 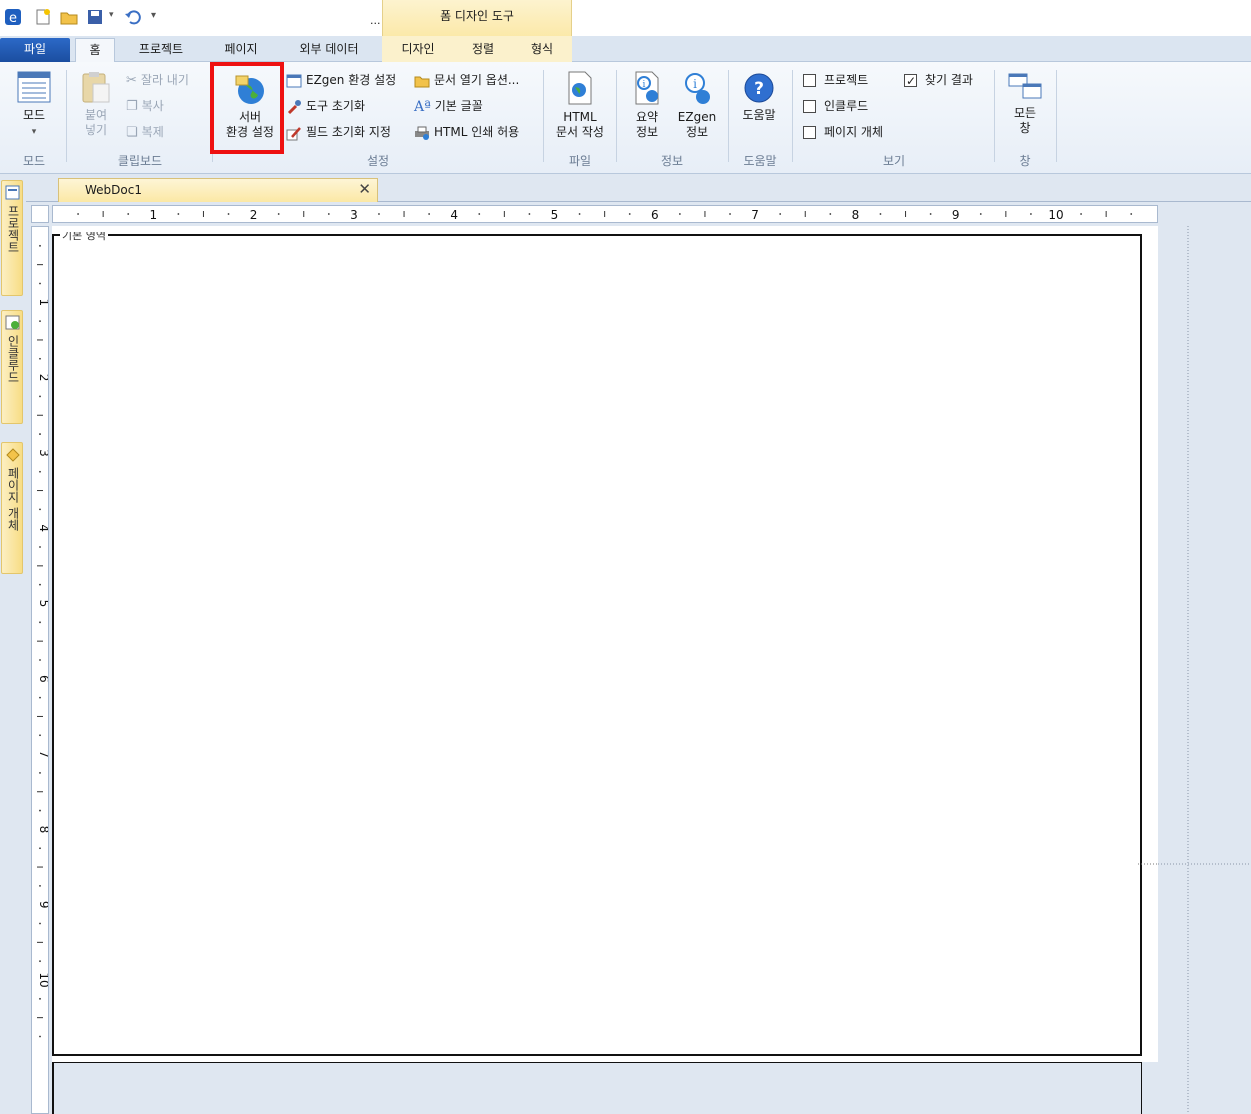 What do you see at coordinates (145, 106) in the screenshot?
I see `copy-button: ❐ 복사` at bounding box center [145, 106].